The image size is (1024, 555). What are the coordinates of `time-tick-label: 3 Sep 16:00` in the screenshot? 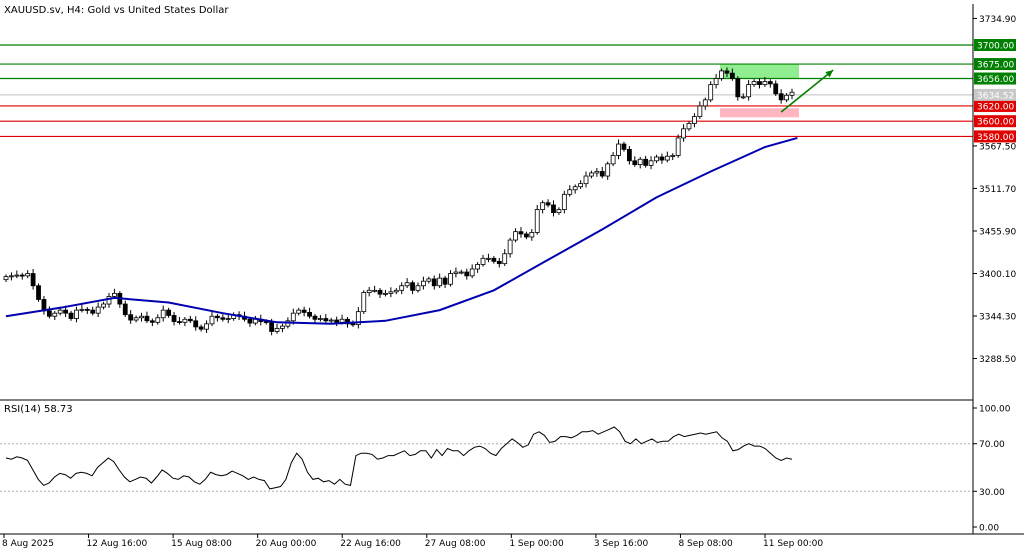 It's located at (621, 544).